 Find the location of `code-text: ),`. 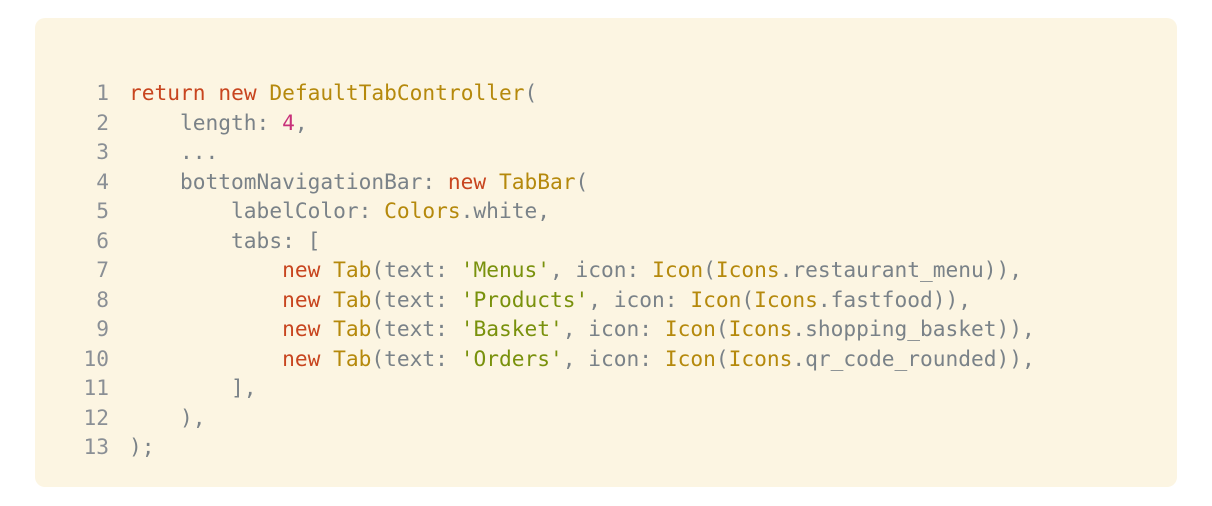

code-text: ), is located at coordinates (167, 418).